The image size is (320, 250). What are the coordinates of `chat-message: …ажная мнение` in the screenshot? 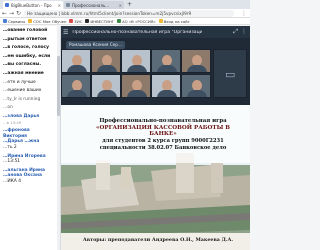 It's located at (23, 73).